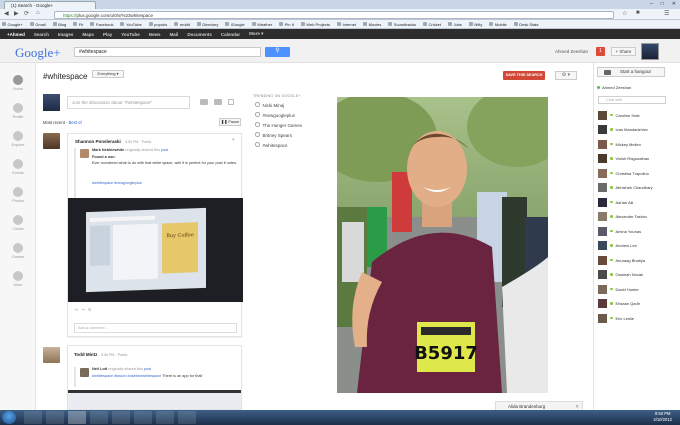  Describe the element at coordinates (624, 13) in the screenshot. I see `star-icon: ☆` at that location.